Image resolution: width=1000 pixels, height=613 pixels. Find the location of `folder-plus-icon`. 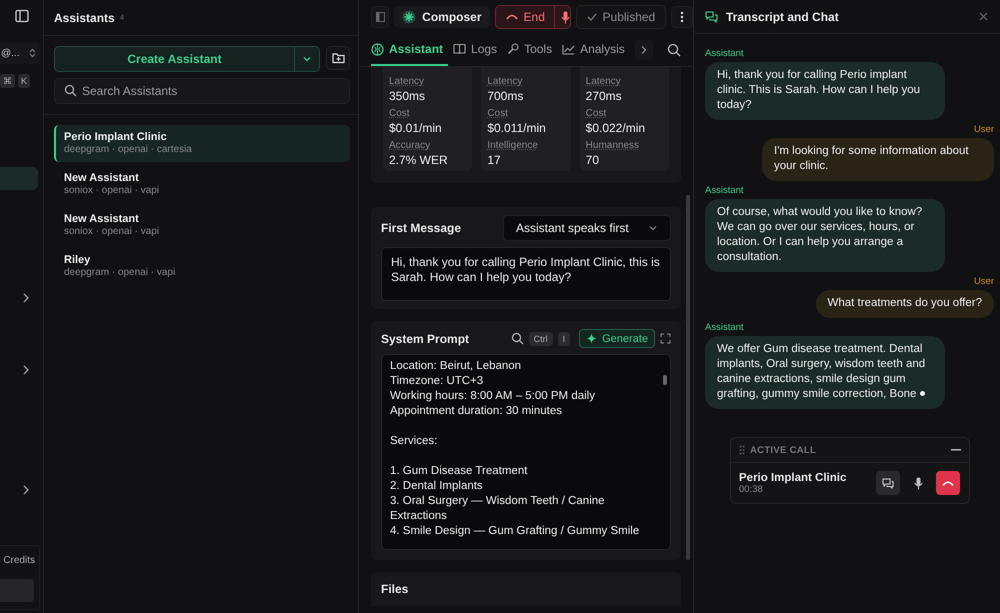

folder-plus-icon is located at coordinates (338, 58).